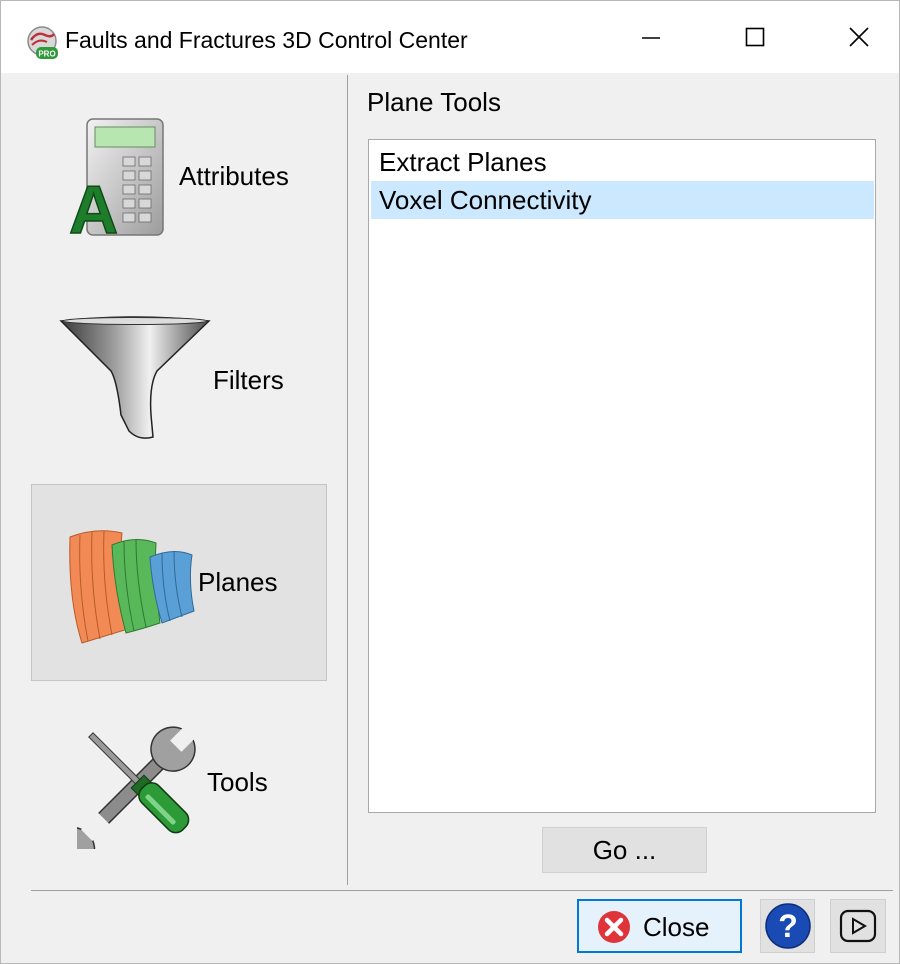 The height and width of the screenshot is (964, 900). I want to click on play-video-icon, so click(858, 926).